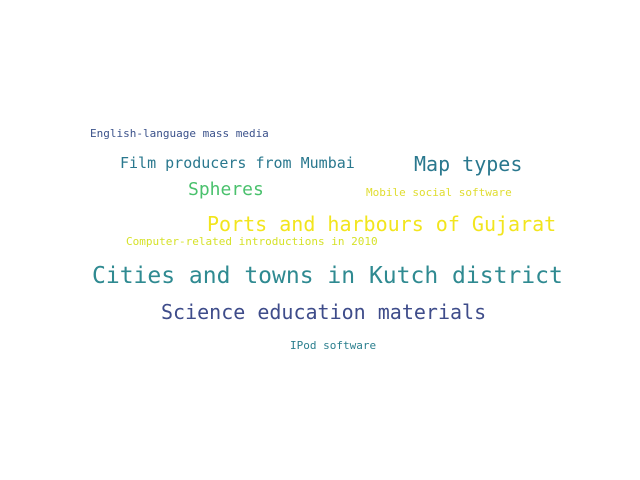  Describe the element at coordinates (226, 189) in the screenshot. I see `word-spheres: Spheres` at that location.